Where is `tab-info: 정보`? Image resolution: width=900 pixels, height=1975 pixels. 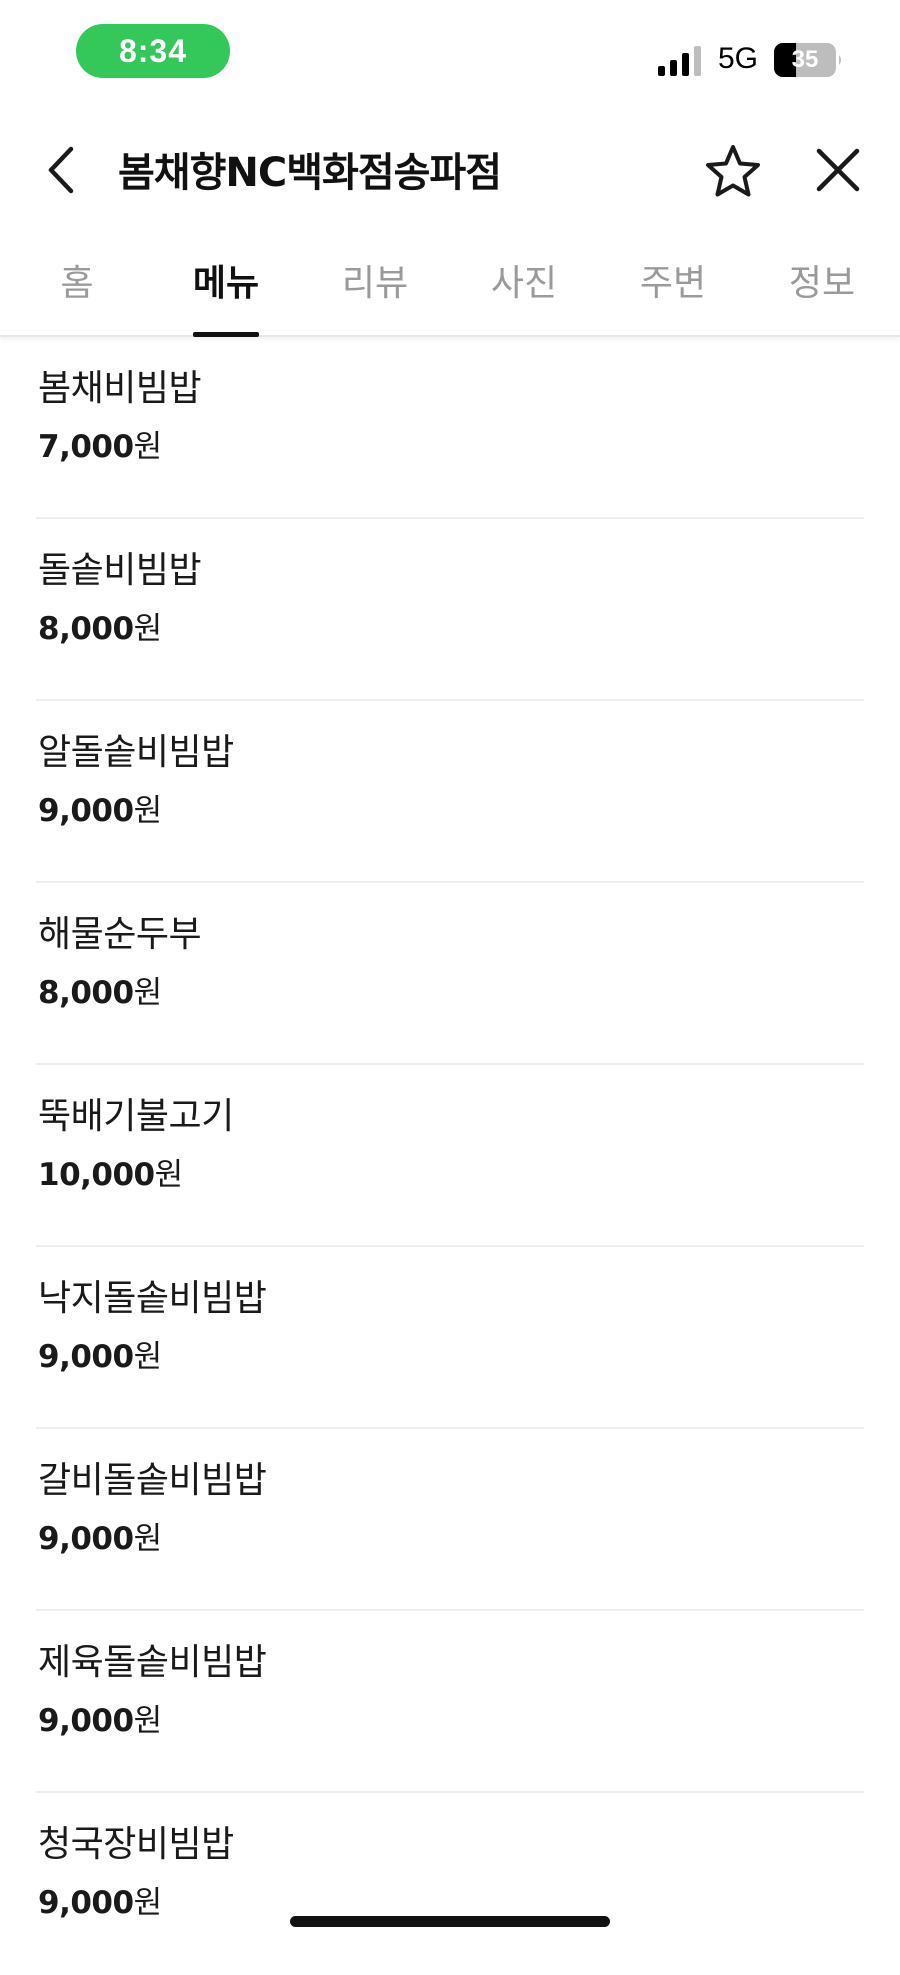
tab-info: 정보 is located at coordinates (822, 287).